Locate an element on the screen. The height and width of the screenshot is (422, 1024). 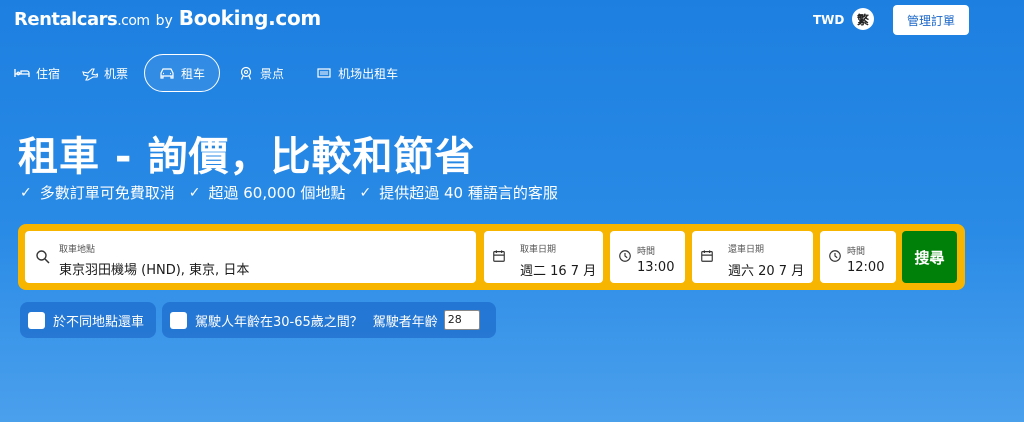
benefit-item: ✓ 多數訂單可免費取消 is located at coordinates (97, 192).